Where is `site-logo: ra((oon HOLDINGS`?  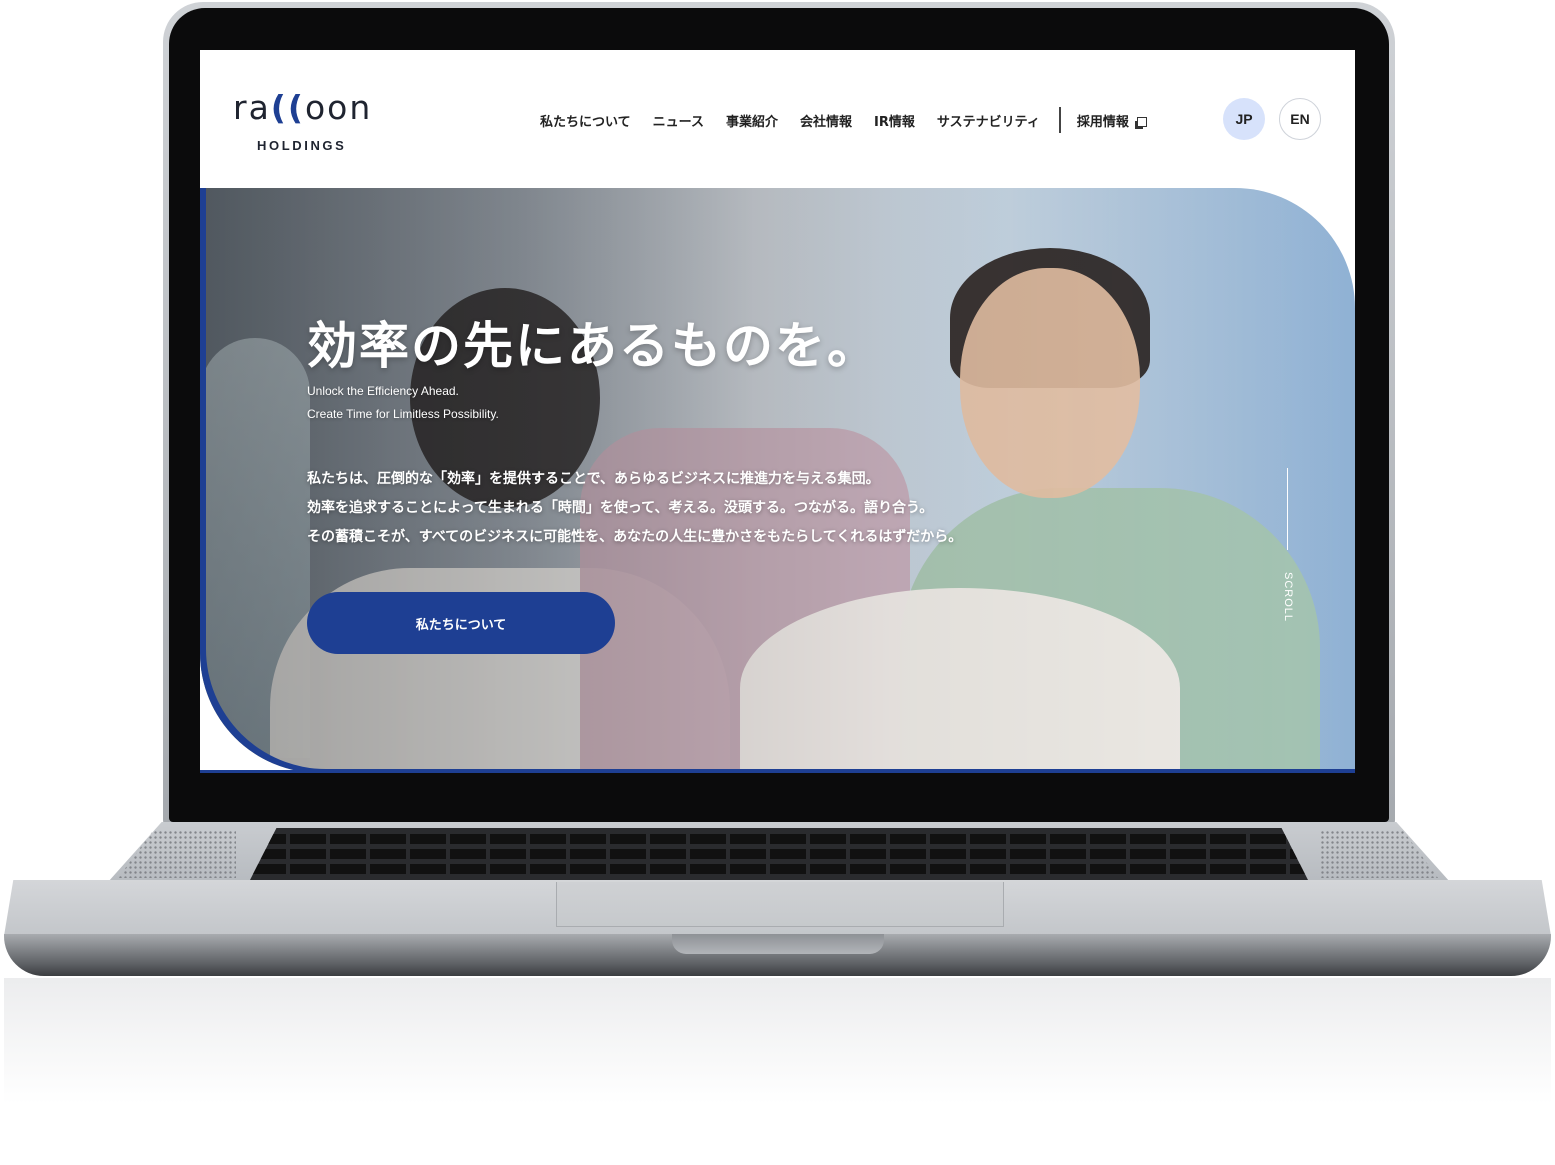
site-logo: ra((oon HOLDINGS is located at coordinates (313, 124).